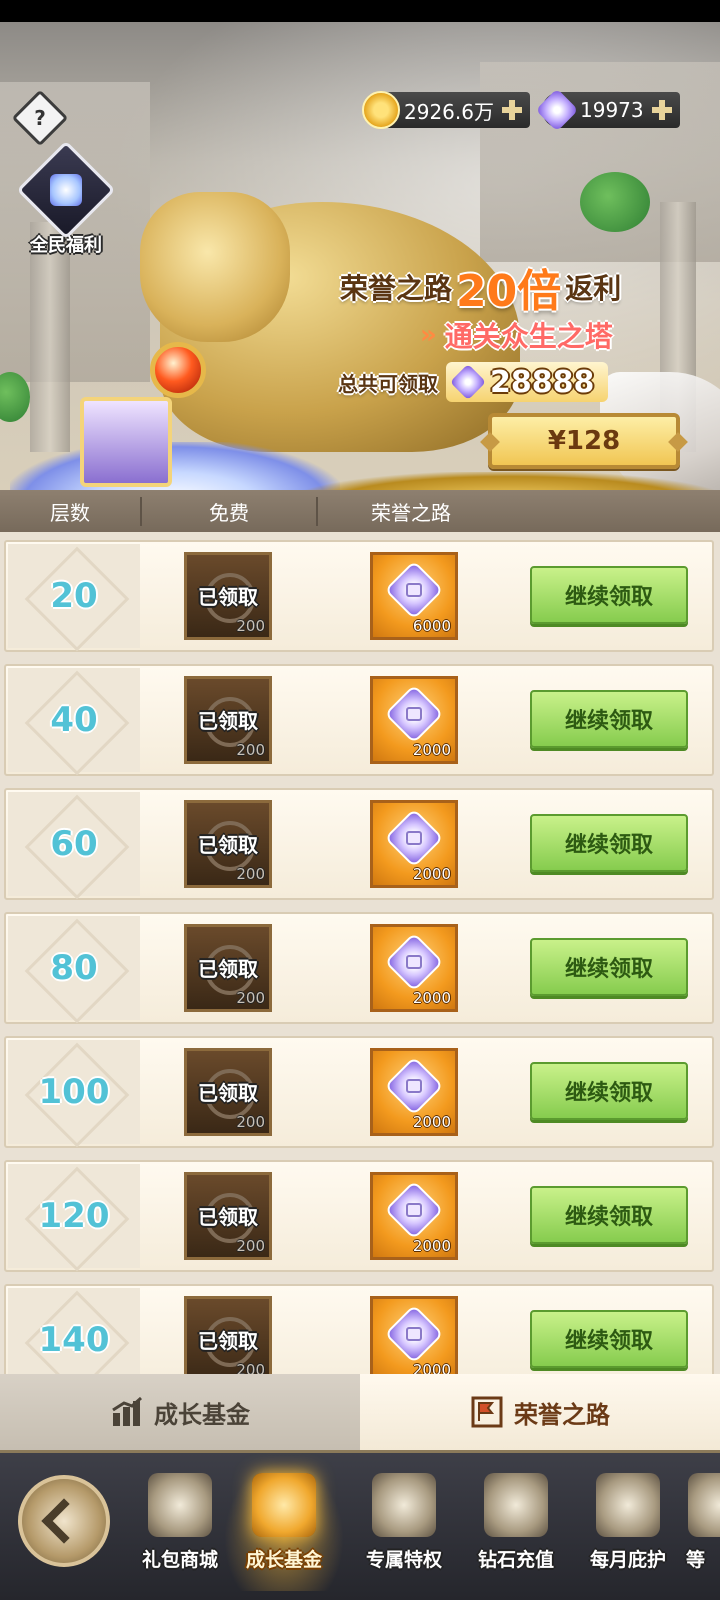  I want to click on status-bar, so click(360, 11).